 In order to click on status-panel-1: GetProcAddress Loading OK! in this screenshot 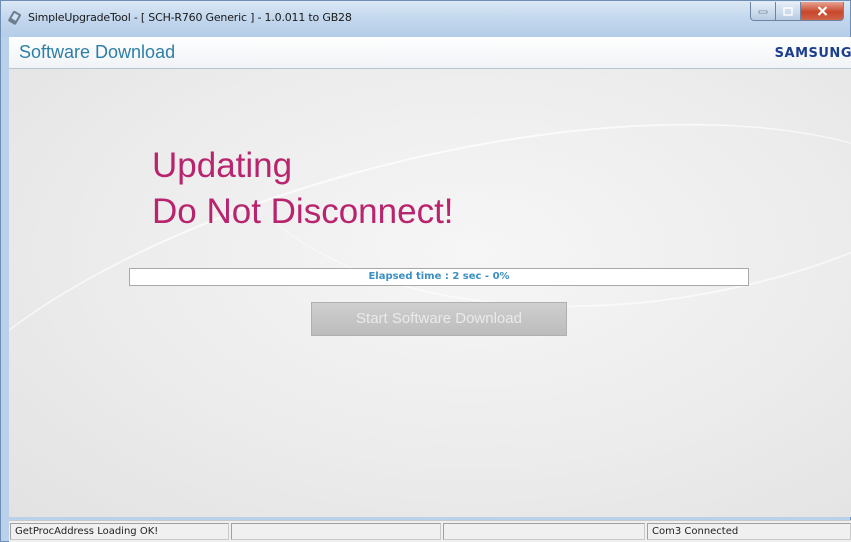, I will do `click(119, 531)`.